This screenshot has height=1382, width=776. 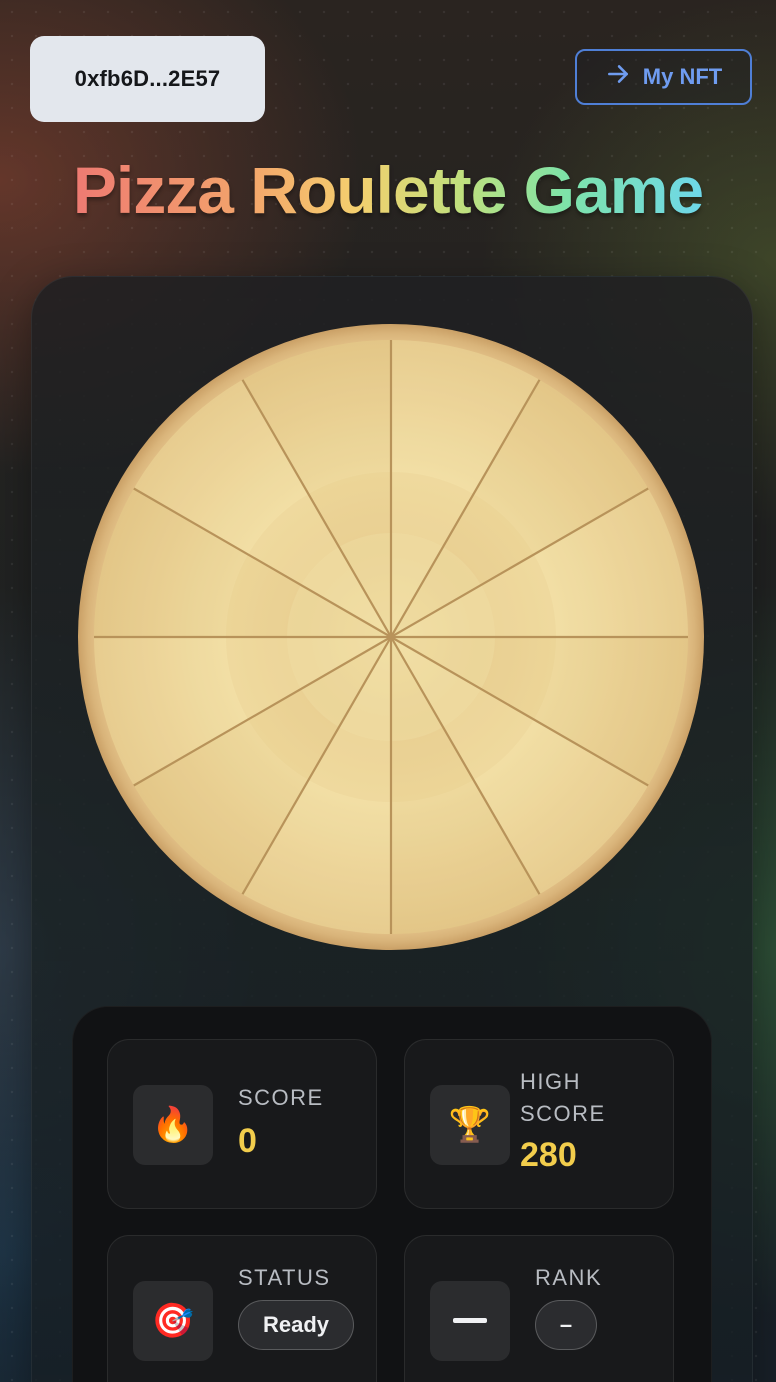 I want to click on high-score-card: 🏆 HIGH SCORE 280, so click(x=539, y=1124).